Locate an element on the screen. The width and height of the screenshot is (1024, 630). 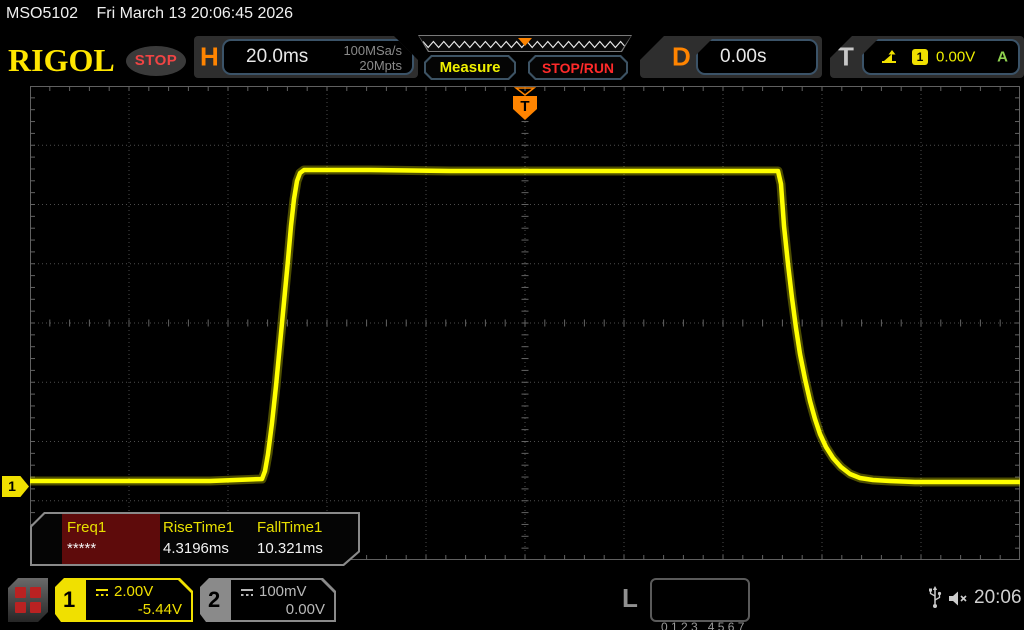
acquisition-rates: 100MSa/s 20Mpts is located at coordinates (372, 59).